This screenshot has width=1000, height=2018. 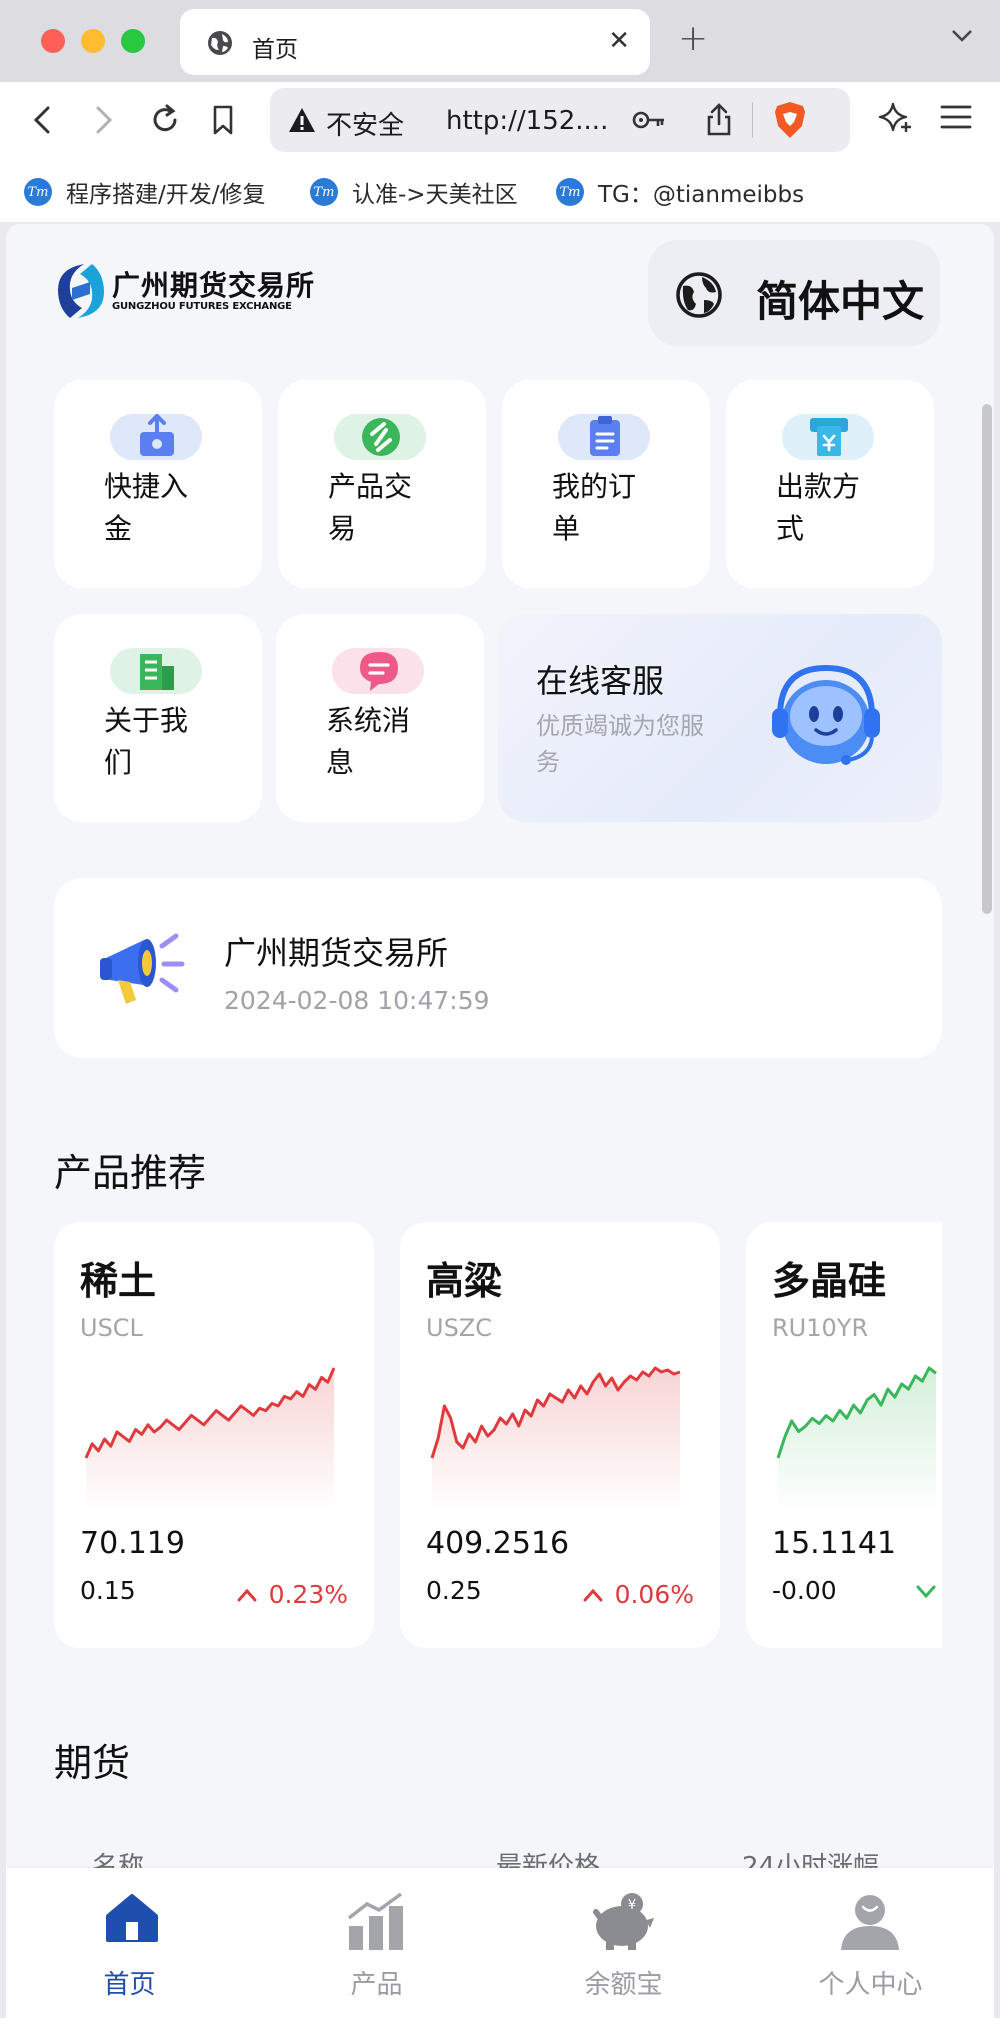 I want to click on bottom-navigation: 首页 产品 ¥ 余额宝 个人中心, so click(x=500, y=1943).